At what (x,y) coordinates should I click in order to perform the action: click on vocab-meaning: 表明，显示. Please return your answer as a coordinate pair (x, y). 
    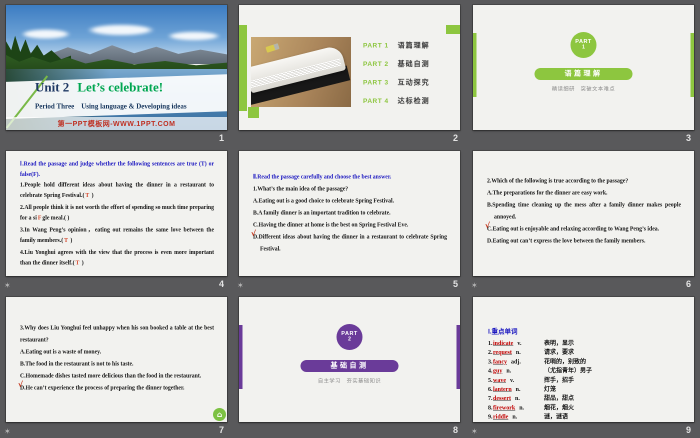
    Looking at the image, I should click on (559, 343).